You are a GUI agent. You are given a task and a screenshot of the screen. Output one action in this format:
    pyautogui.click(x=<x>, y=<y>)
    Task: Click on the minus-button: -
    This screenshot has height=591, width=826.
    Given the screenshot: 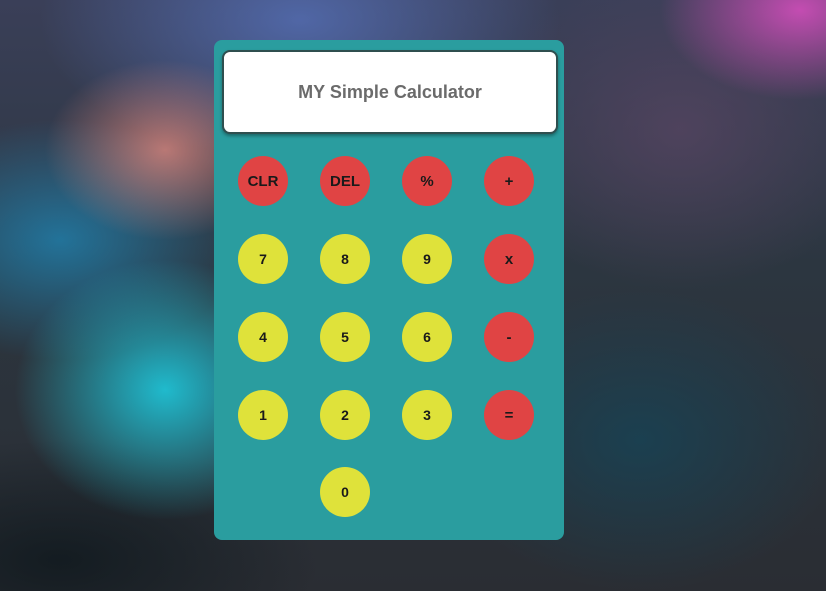 What is the action you would take?
    pyautogui.click(x=509, y=337)
    